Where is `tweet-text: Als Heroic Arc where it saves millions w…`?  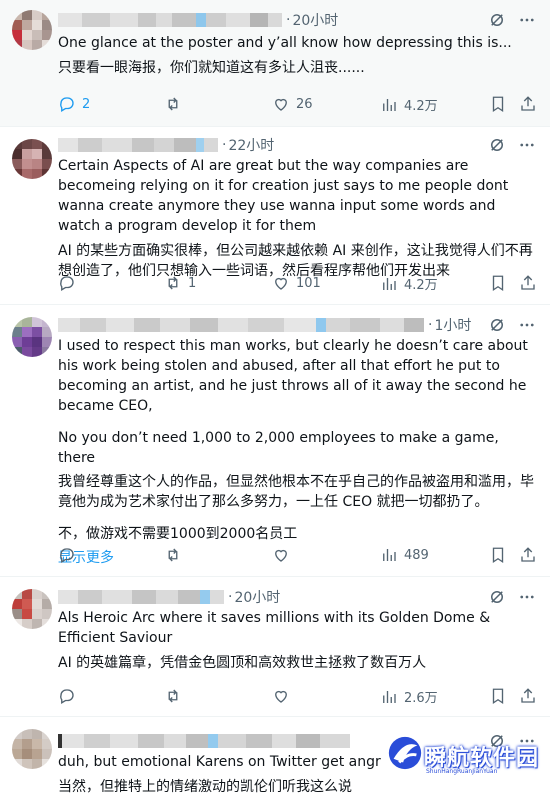 tweet-text: Als Heroic Arc where it saves millions w… is located at coordinates (298, 643).